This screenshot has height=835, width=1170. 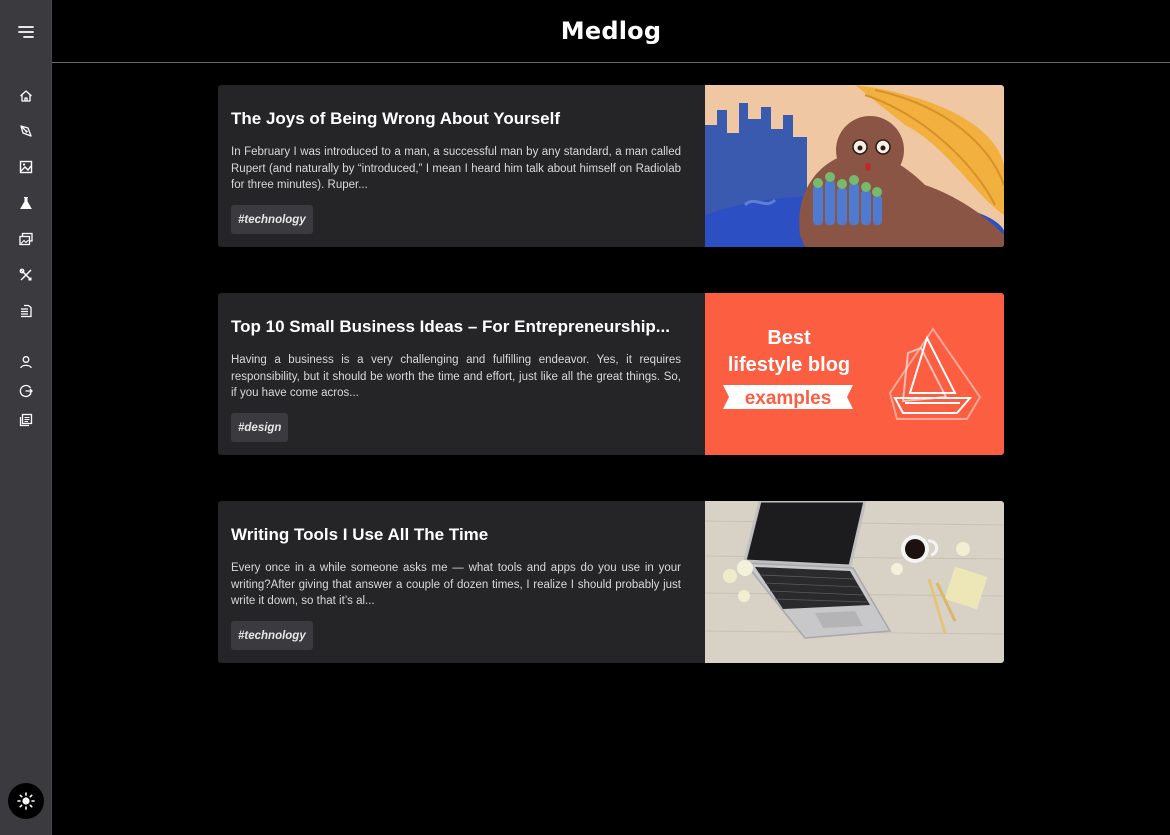 I want to click on post-tag: #design, so click(x=260, y=427).